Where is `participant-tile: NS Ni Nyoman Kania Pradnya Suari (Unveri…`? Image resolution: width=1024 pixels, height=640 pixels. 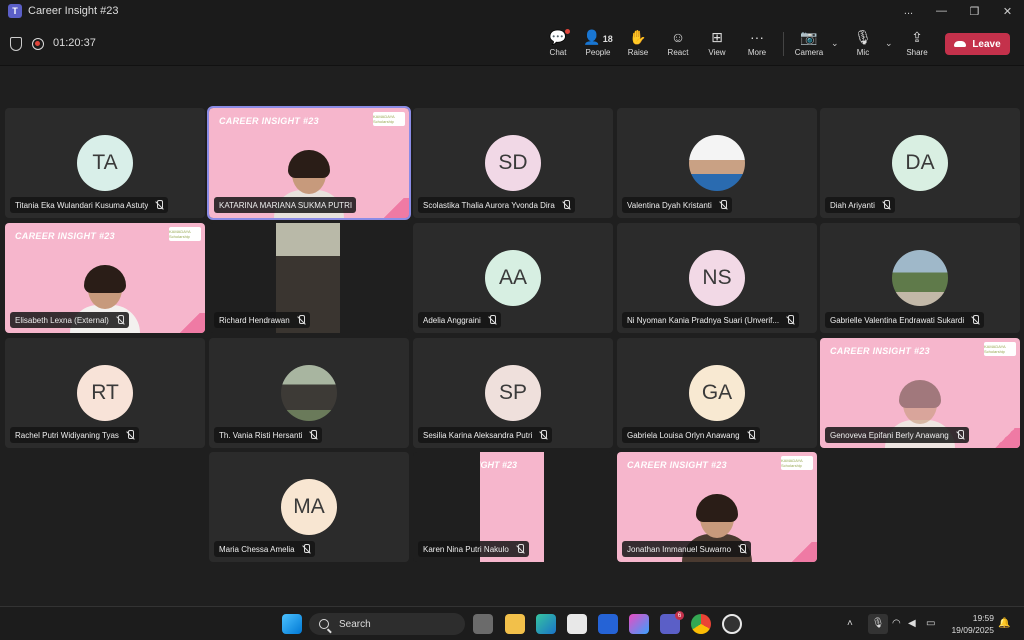
participant-tile: NS Ni Nyoman Kania Pradnya Suari (Unveri… is located at coordinates (717, 278).